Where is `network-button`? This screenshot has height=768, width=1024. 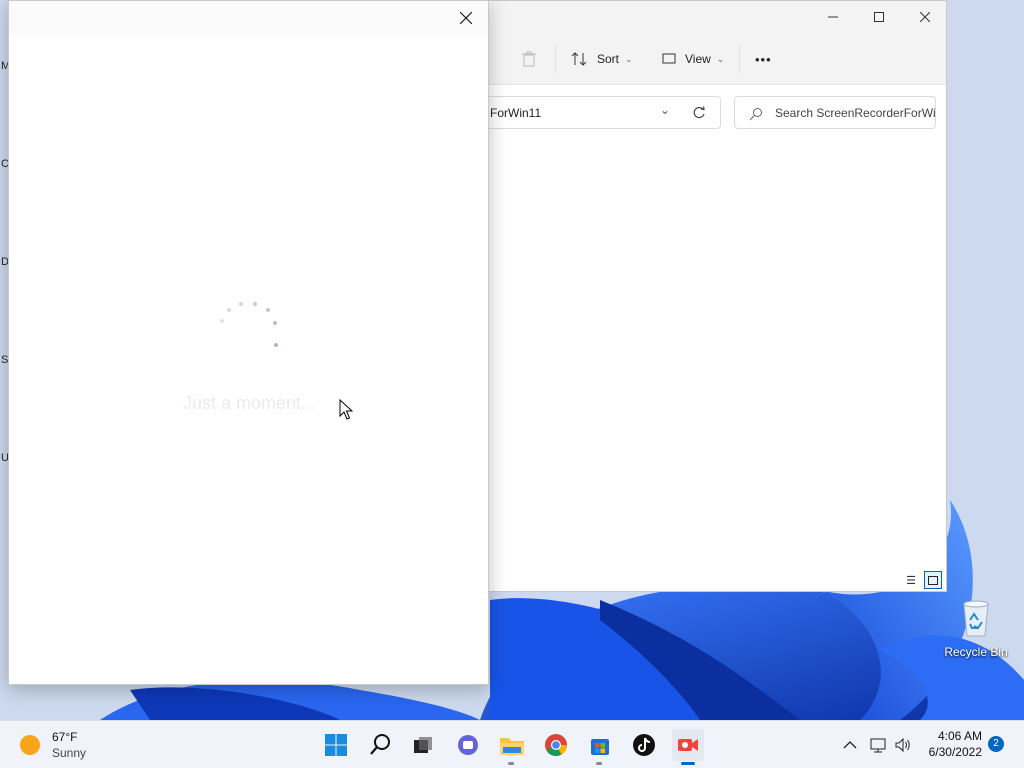
network-button is located at coordinates (878, 745).